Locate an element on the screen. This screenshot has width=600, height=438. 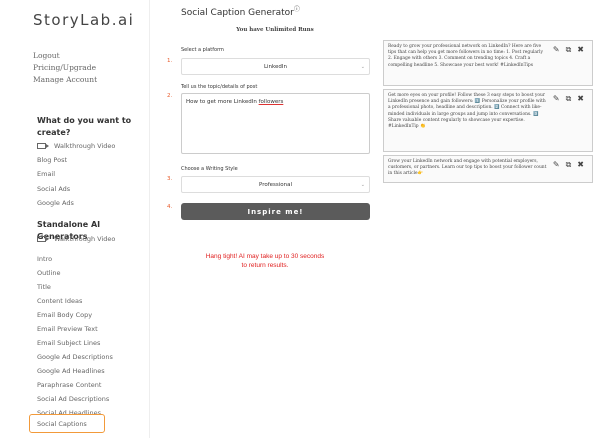
platform-select: LinkedIn ⌄ is located at coordinates (275, 66).